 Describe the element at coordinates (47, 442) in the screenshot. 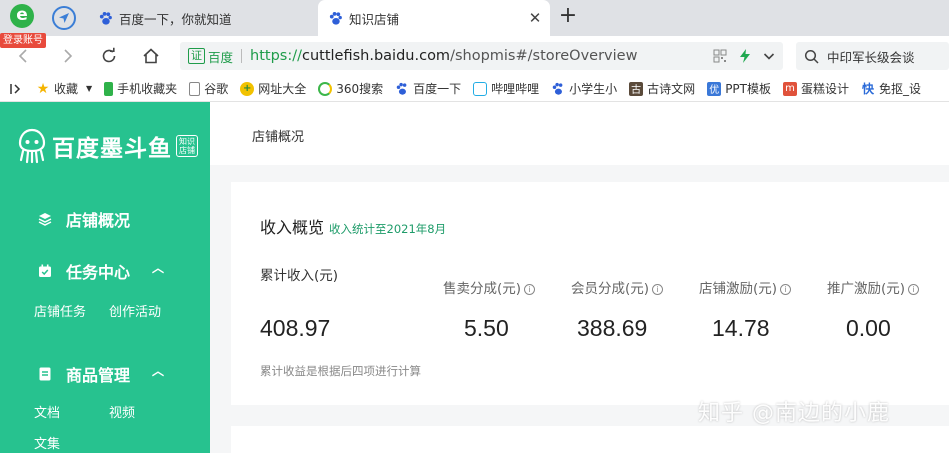

I see `sidebar-subitem-collections: 文集` at that location.